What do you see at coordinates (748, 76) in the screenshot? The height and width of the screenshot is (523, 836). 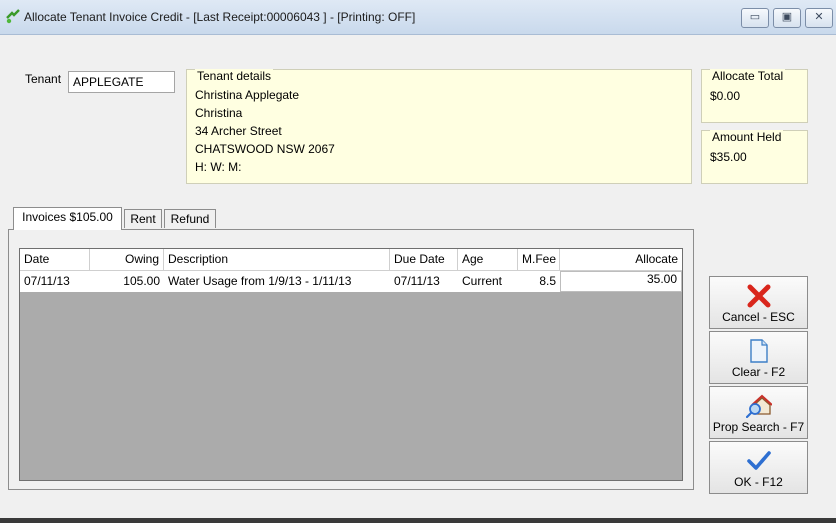 I see `allocate-total-title: Allocate Total` at bounding box center [748, 76].